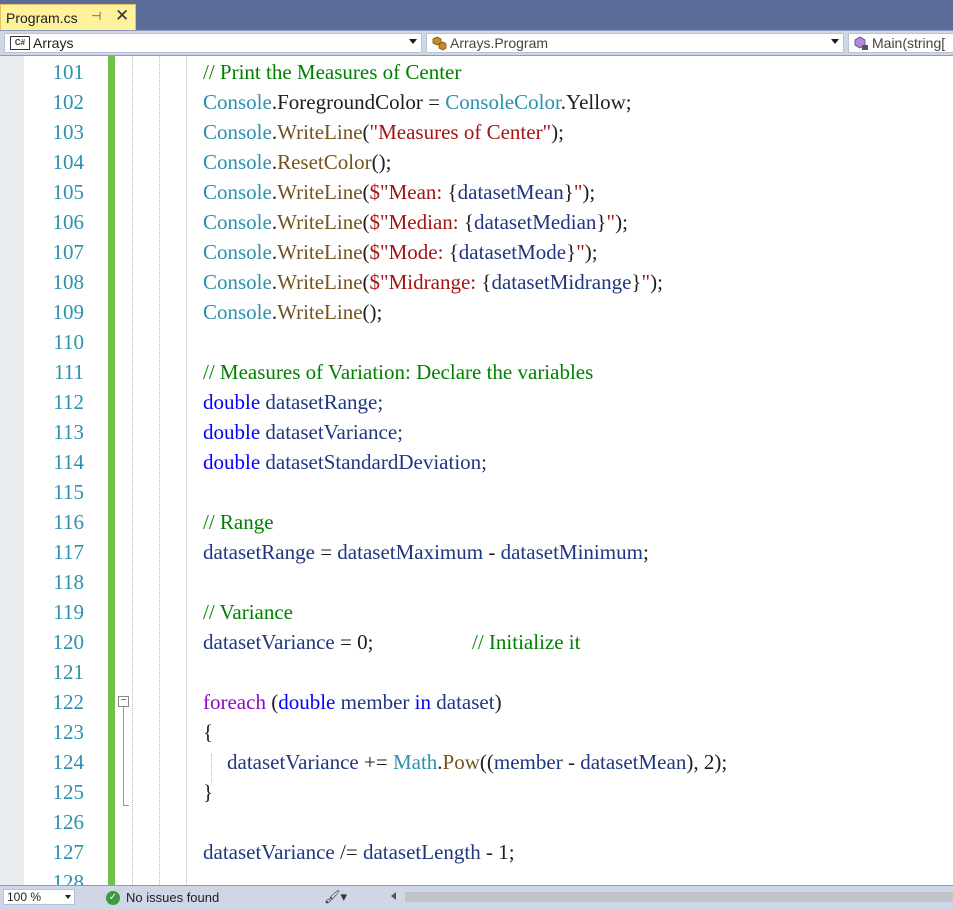  I want to click on line-number: 104, so click(68, 162).